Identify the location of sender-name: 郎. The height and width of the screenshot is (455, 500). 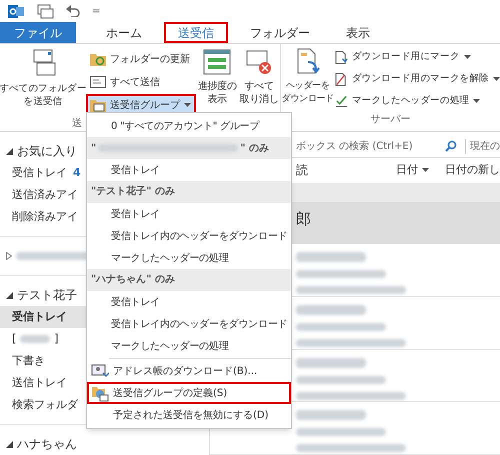
(304, 219).